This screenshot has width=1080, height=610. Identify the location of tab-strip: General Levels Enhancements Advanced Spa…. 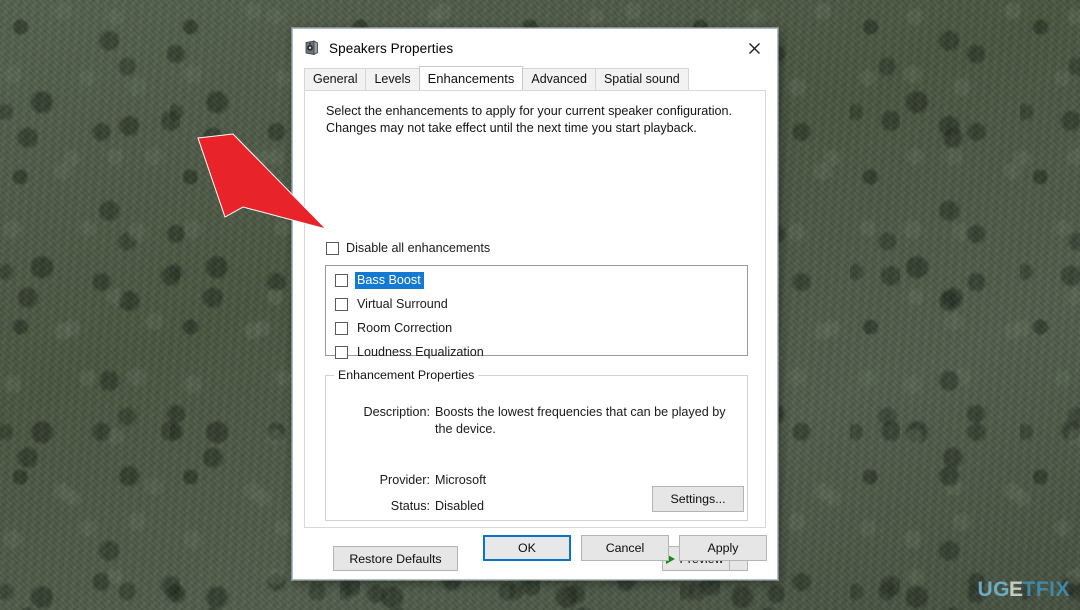
(535, 78).